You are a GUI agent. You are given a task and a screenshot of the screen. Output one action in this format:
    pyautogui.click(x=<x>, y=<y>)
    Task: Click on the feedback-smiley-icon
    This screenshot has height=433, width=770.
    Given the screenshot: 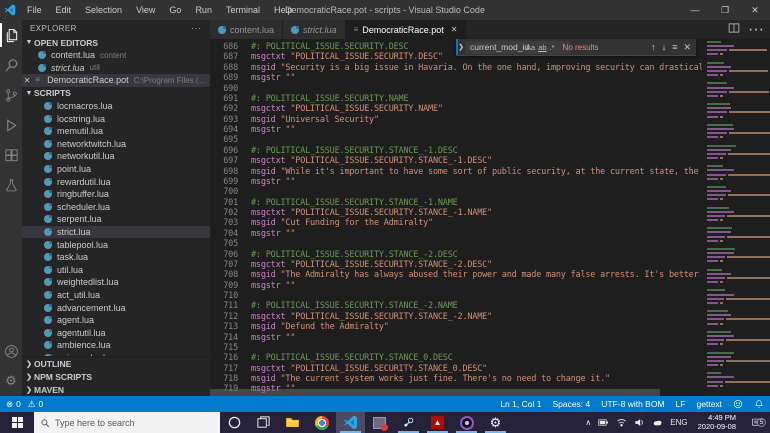 What is the action you would take?
    pyautogui.click(x=738, y=404)
    